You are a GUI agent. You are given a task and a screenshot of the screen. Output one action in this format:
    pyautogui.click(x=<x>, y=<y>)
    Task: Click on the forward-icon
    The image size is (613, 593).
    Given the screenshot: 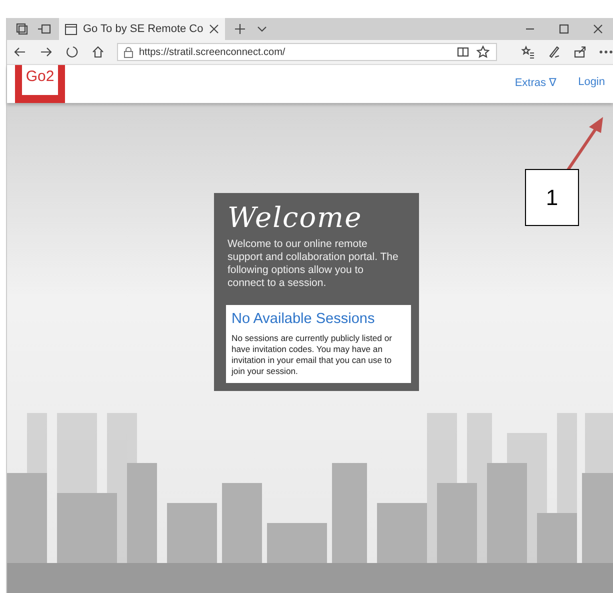 What is the action you would take?
    pyautogui.click(x=46, y=52)
    